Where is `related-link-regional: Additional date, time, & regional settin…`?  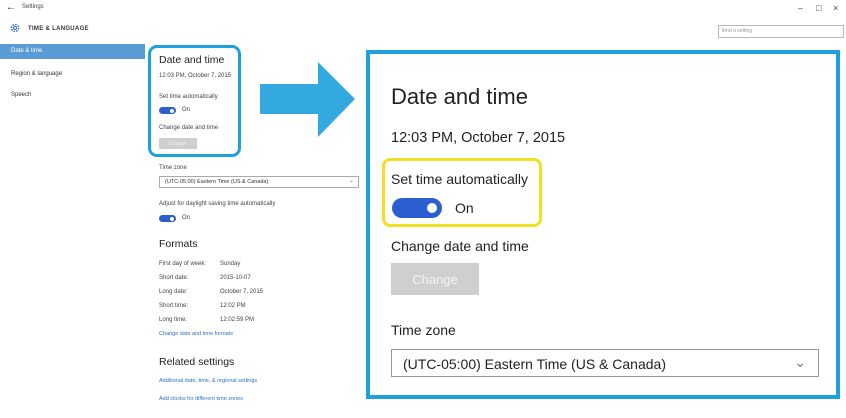
related-link-regional: Additional date, time, & regional settin… is located at coordinates (208, 381).